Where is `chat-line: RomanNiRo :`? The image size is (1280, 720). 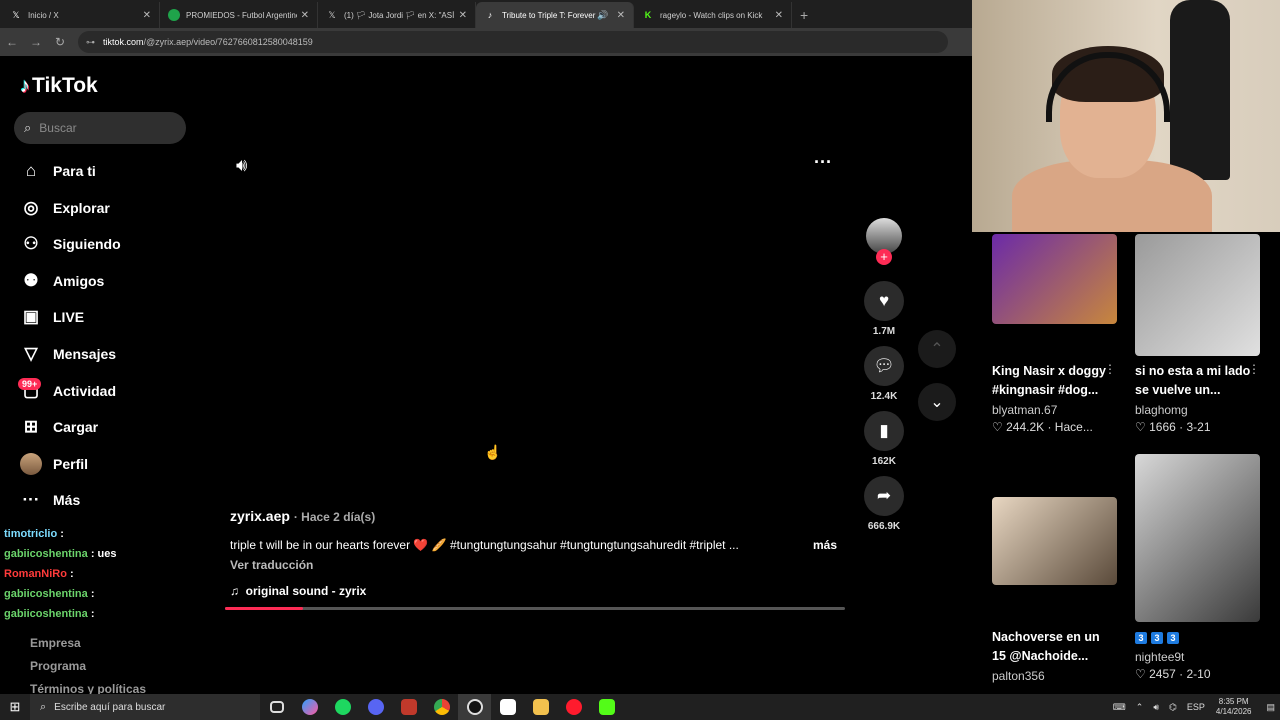
chat-line: RomanNiRo : is located at coordinates (39, 574).